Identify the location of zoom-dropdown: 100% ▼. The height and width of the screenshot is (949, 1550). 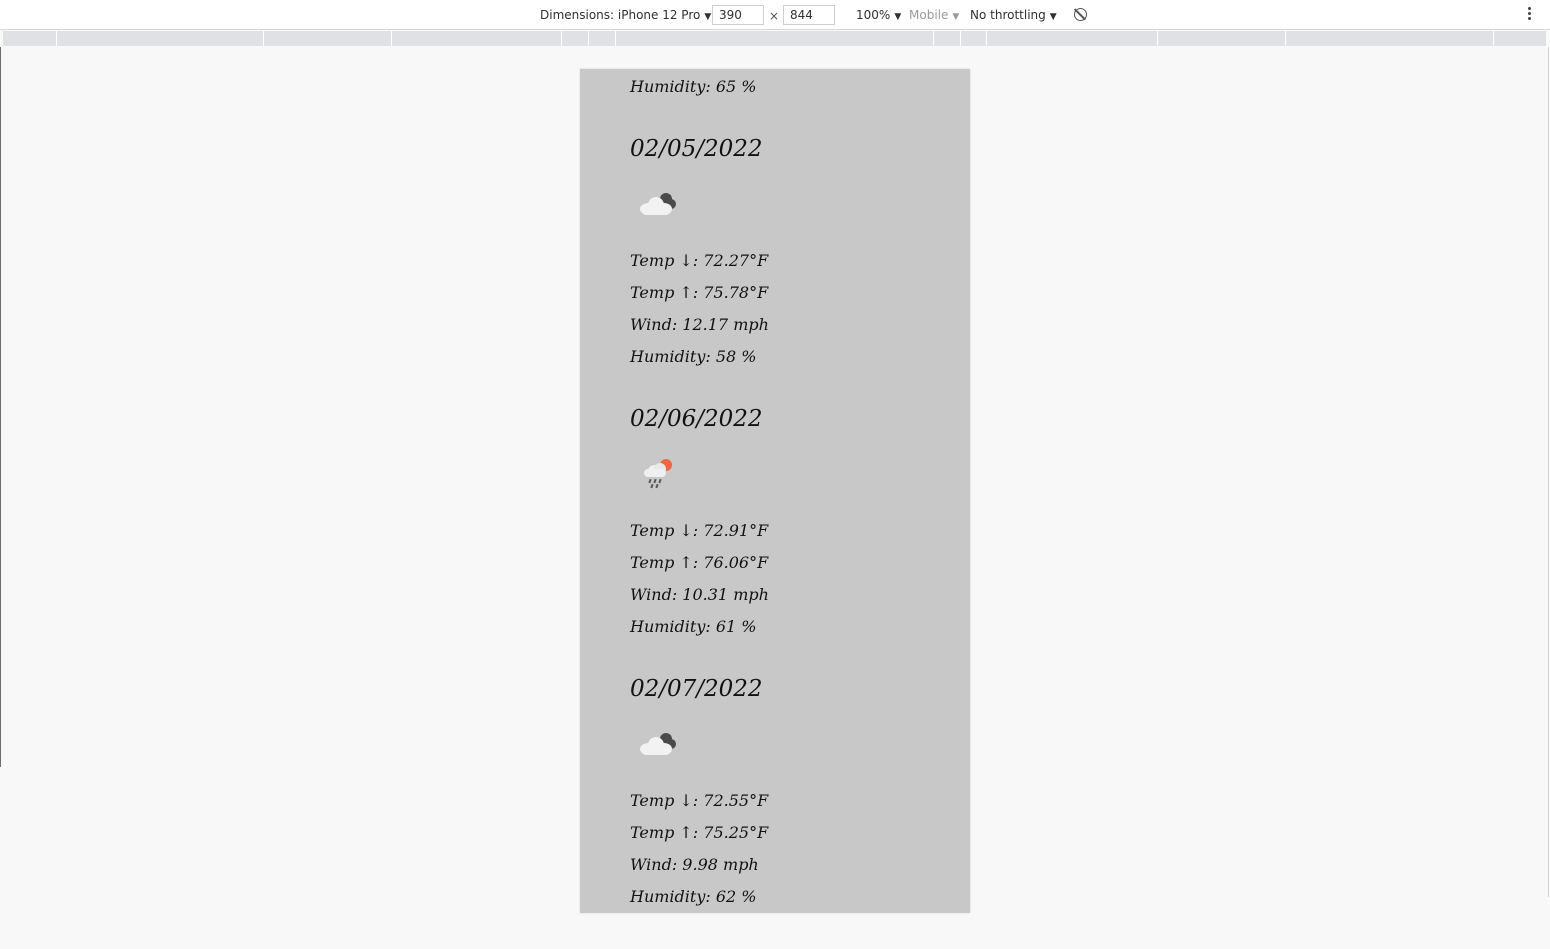
(878, 15).